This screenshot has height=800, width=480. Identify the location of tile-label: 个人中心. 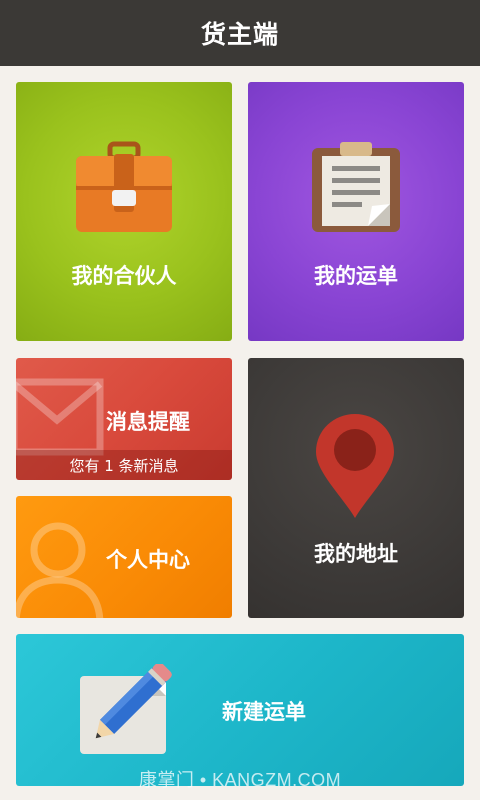
(148, 560).